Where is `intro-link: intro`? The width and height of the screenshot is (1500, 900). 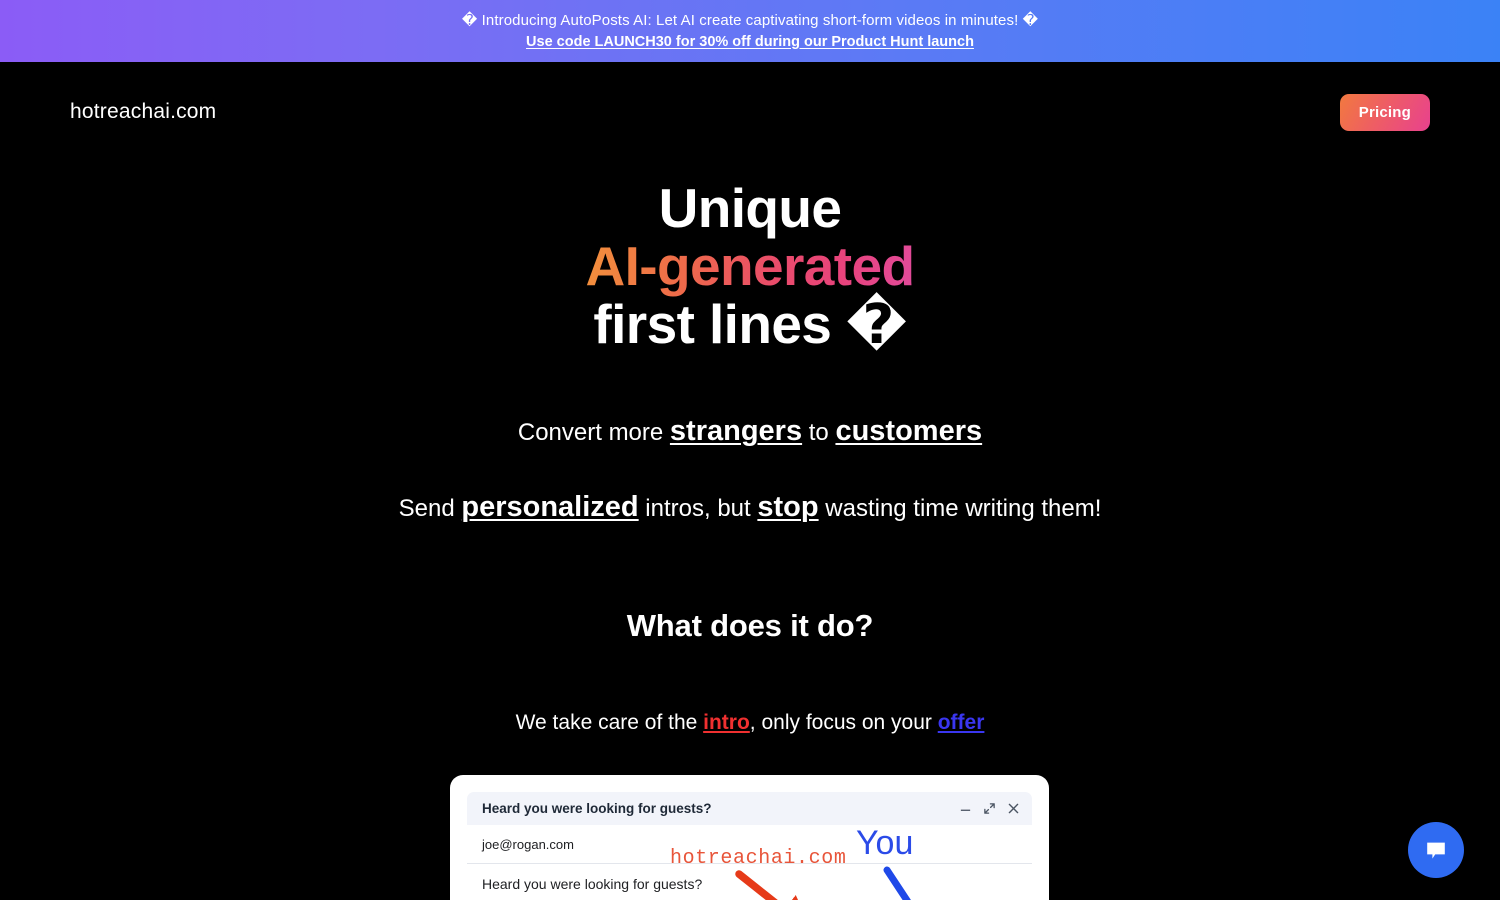 intro-link: intro is located at coordinates (726, 722).